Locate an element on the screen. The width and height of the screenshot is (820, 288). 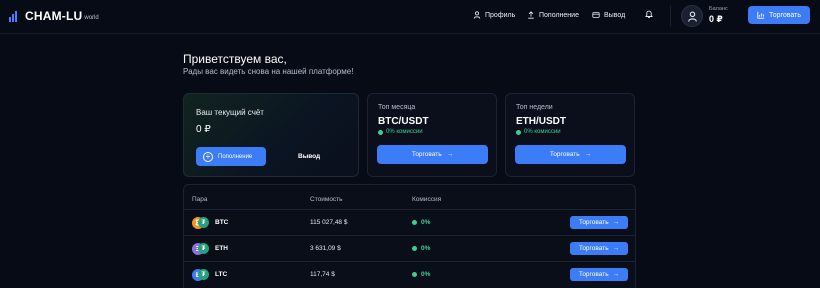
top-week-trade-label: Торговать is located at coordinates (564, 154).